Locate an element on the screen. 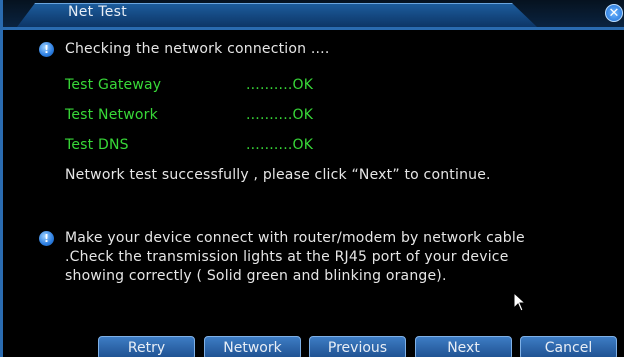  network-button: Network is located at coordinates (252, 346).